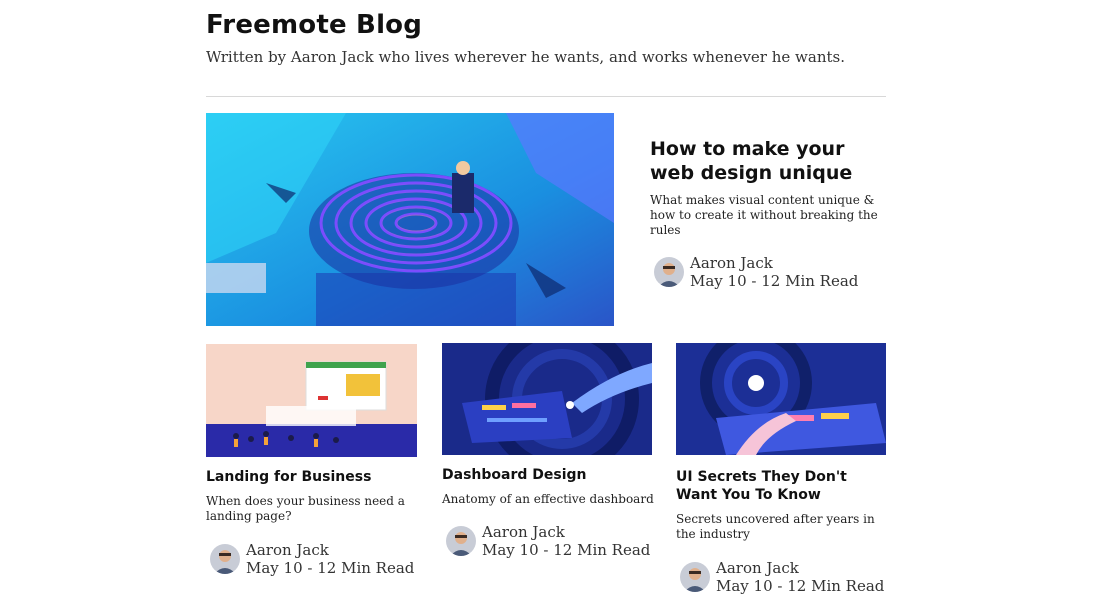 This screenshot has width=1093, height=614. I want to click on post-title-landing: Landing for Business, so click(316, 477).